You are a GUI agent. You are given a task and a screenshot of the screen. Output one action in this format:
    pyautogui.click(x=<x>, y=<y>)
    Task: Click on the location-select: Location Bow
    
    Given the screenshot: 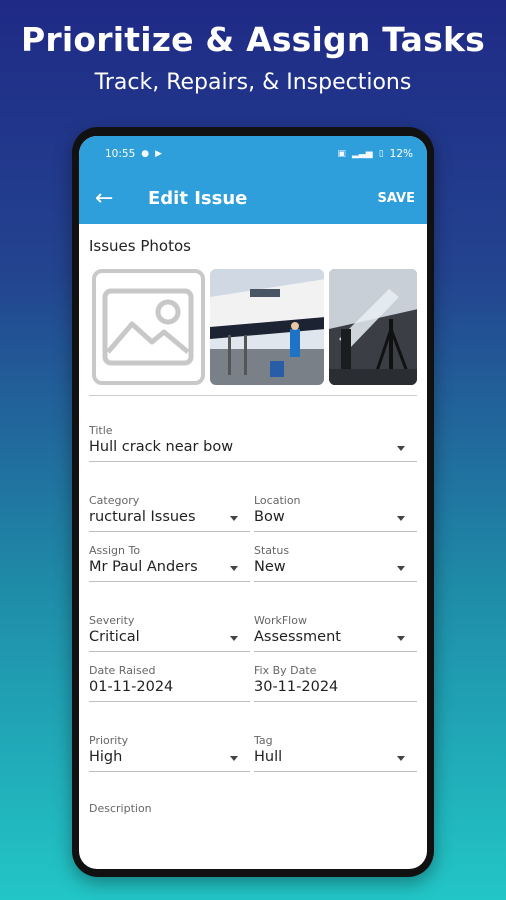 What is the action you would take?
    pyautogui.click(x=335, y=510)
    